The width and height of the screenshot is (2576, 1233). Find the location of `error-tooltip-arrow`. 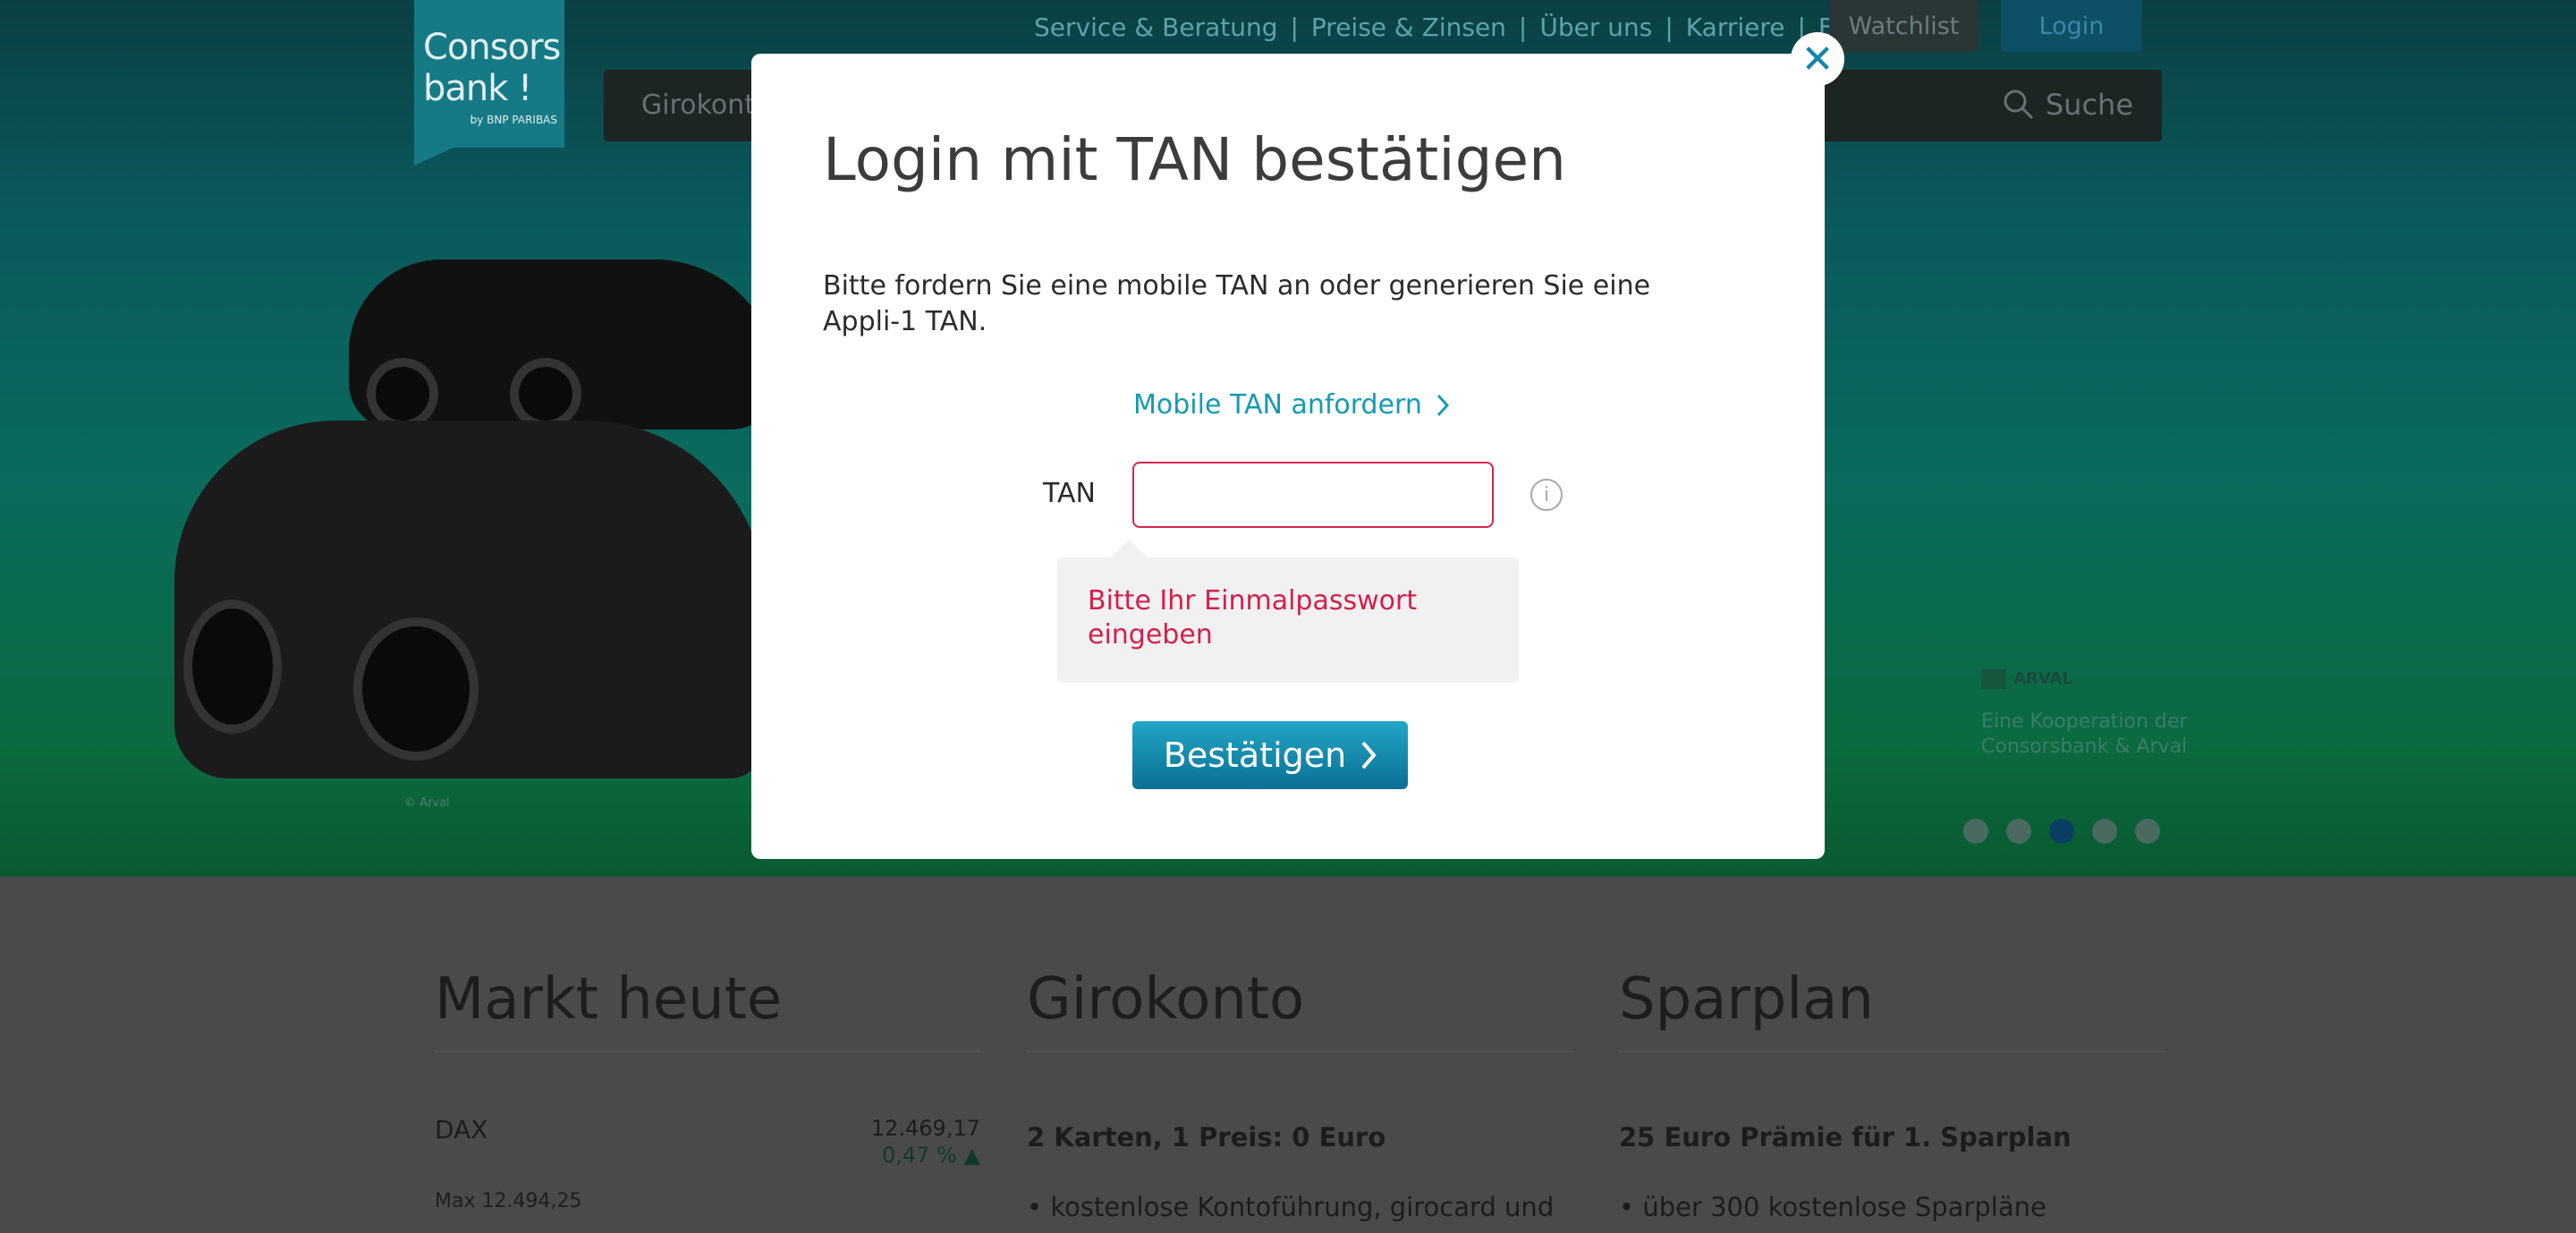

error-tooltip-arrow is located at coordinates (1129, 548).